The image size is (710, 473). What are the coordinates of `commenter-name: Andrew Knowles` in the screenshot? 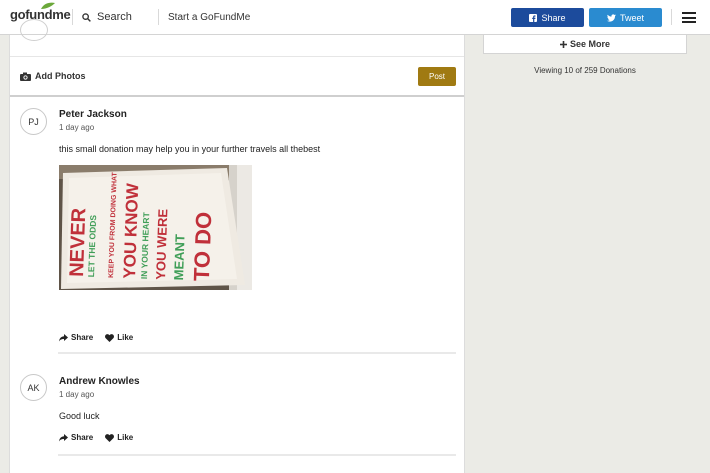 It's located at (99, 381).